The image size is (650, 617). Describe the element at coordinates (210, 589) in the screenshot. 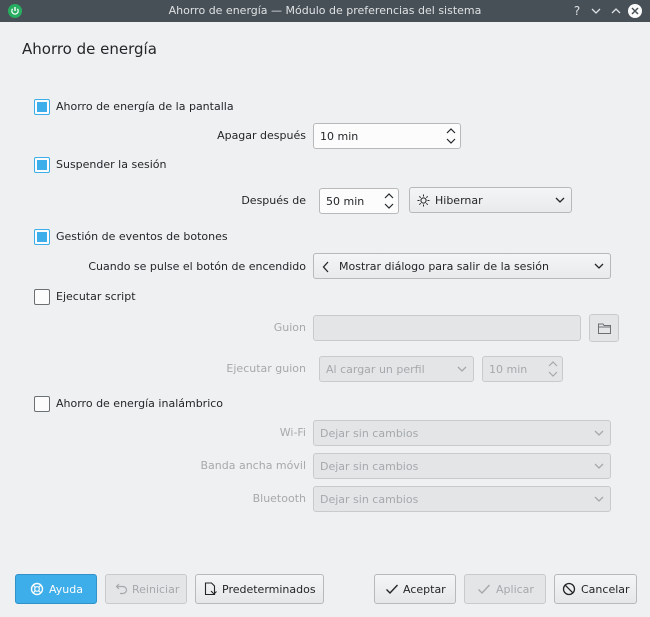

I see `document-defaults-icon` at that location.